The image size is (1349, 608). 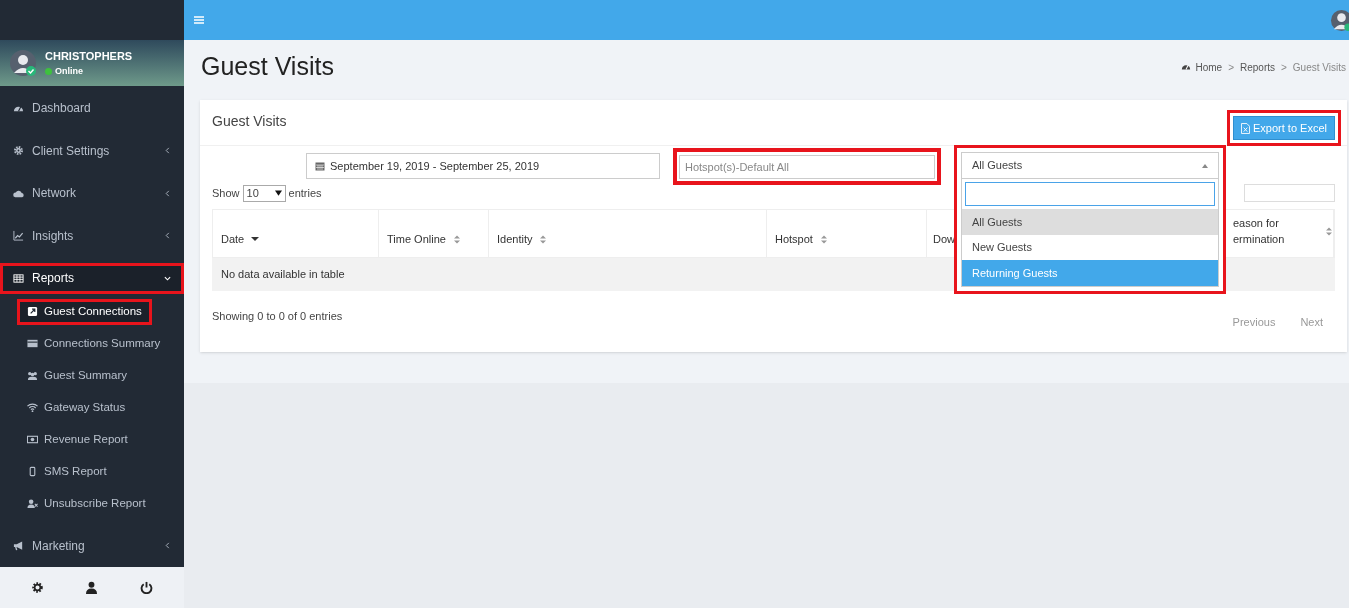 I want to click on column-header: Date, so click(x=240, y=239).